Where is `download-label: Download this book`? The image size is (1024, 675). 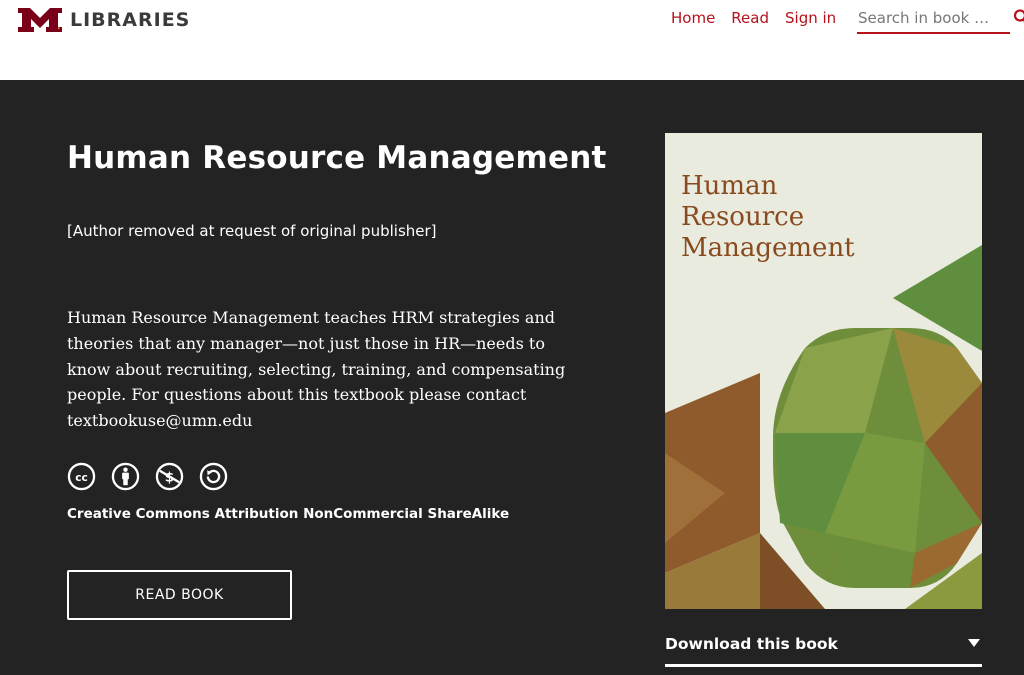 download-label: Download this book is located at coordinates (751, 644).